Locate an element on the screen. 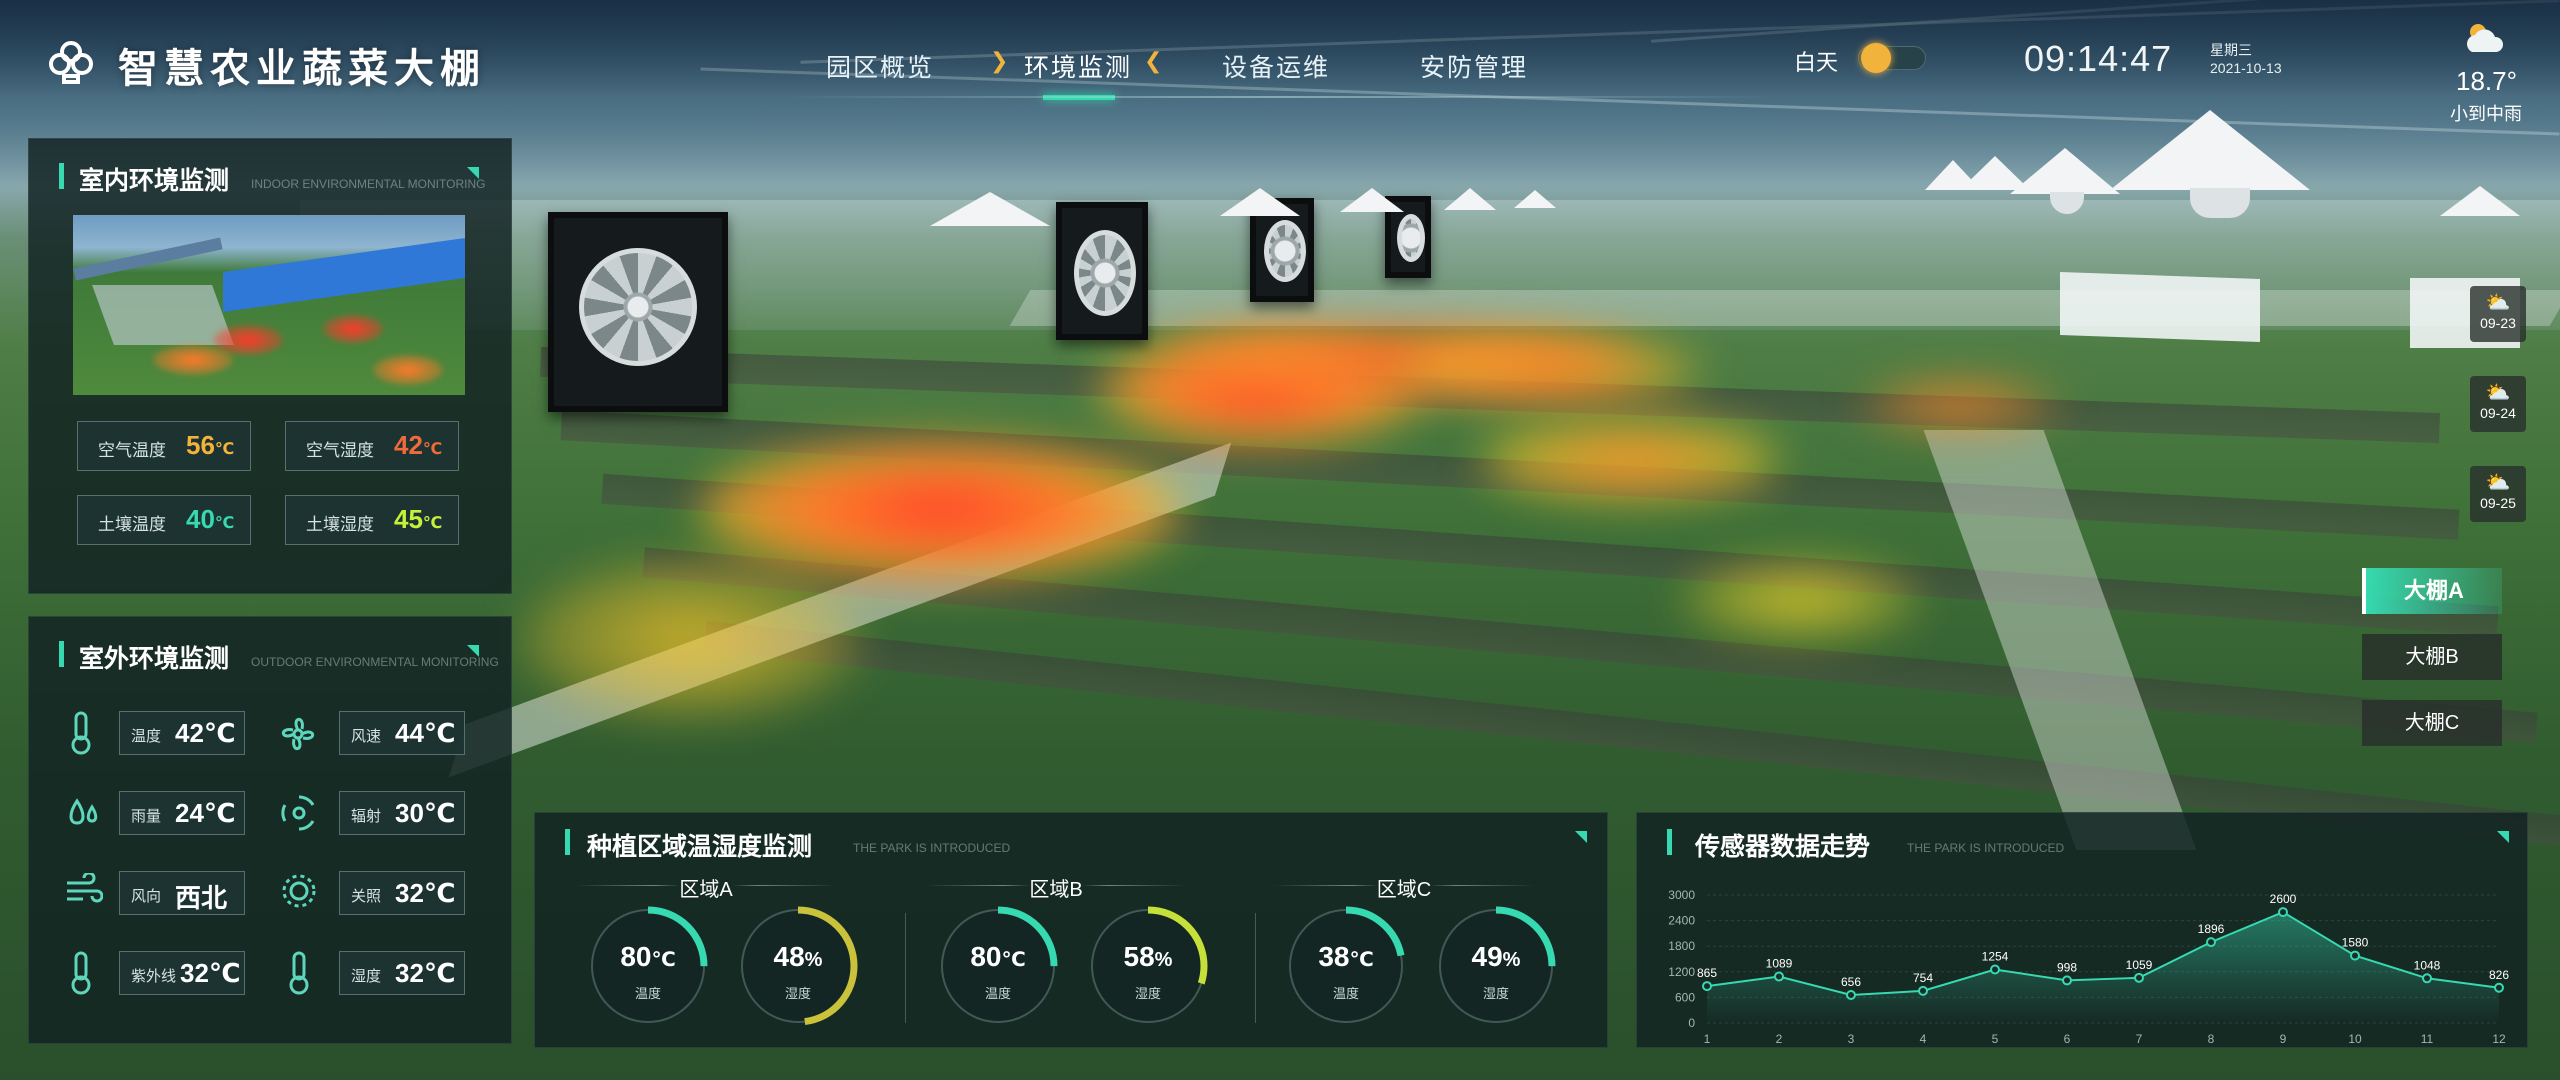 This screenshot has width=2560, height=1080. greenhouse-b-button: 大棚B is located at coordinates (2432, 657).